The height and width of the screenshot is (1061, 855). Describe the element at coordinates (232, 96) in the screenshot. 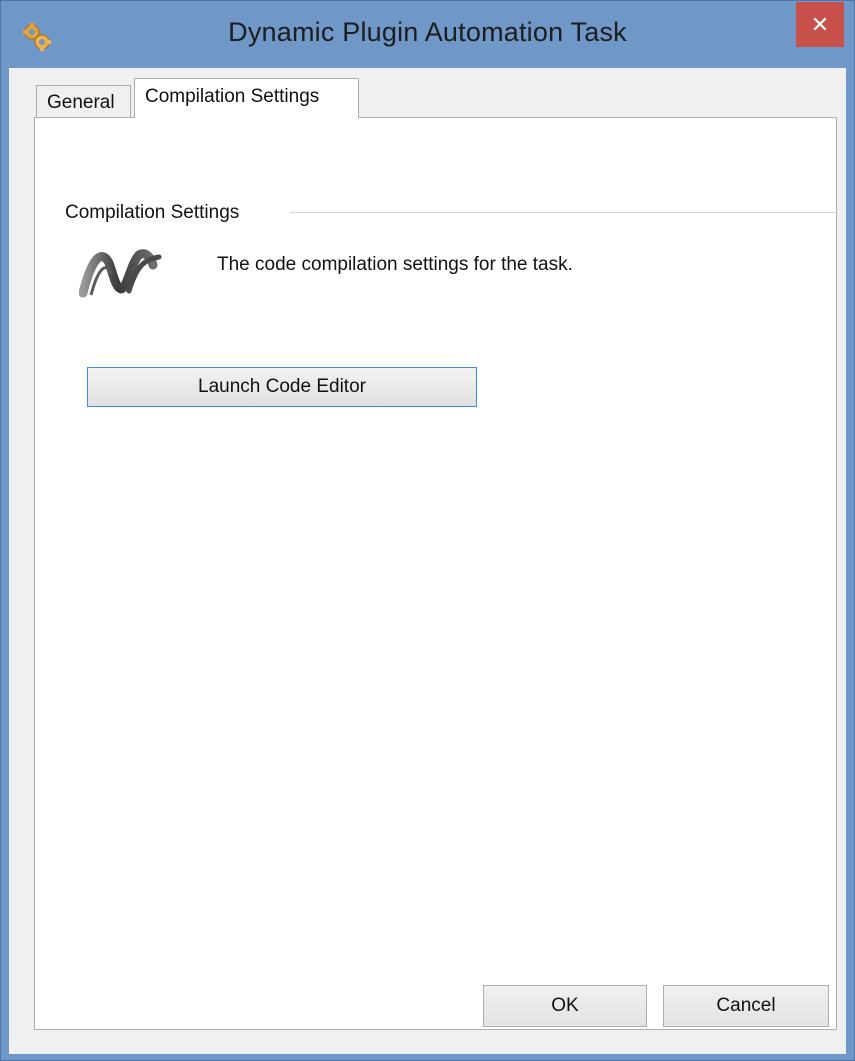

I see `tab-compilation-settings-label: Compilation Settings` at that location.